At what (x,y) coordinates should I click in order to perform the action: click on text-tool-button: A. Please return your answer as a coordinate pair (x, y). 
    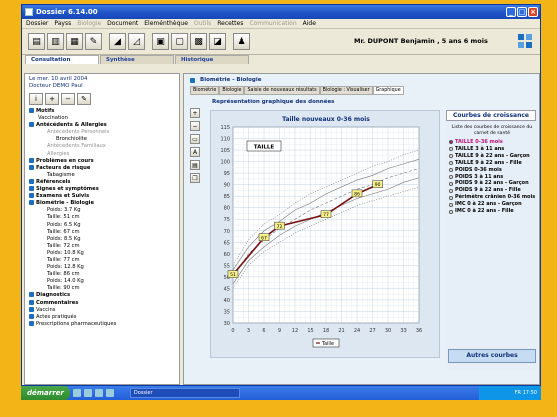
    Looking at the image, I should click on (195, 152).